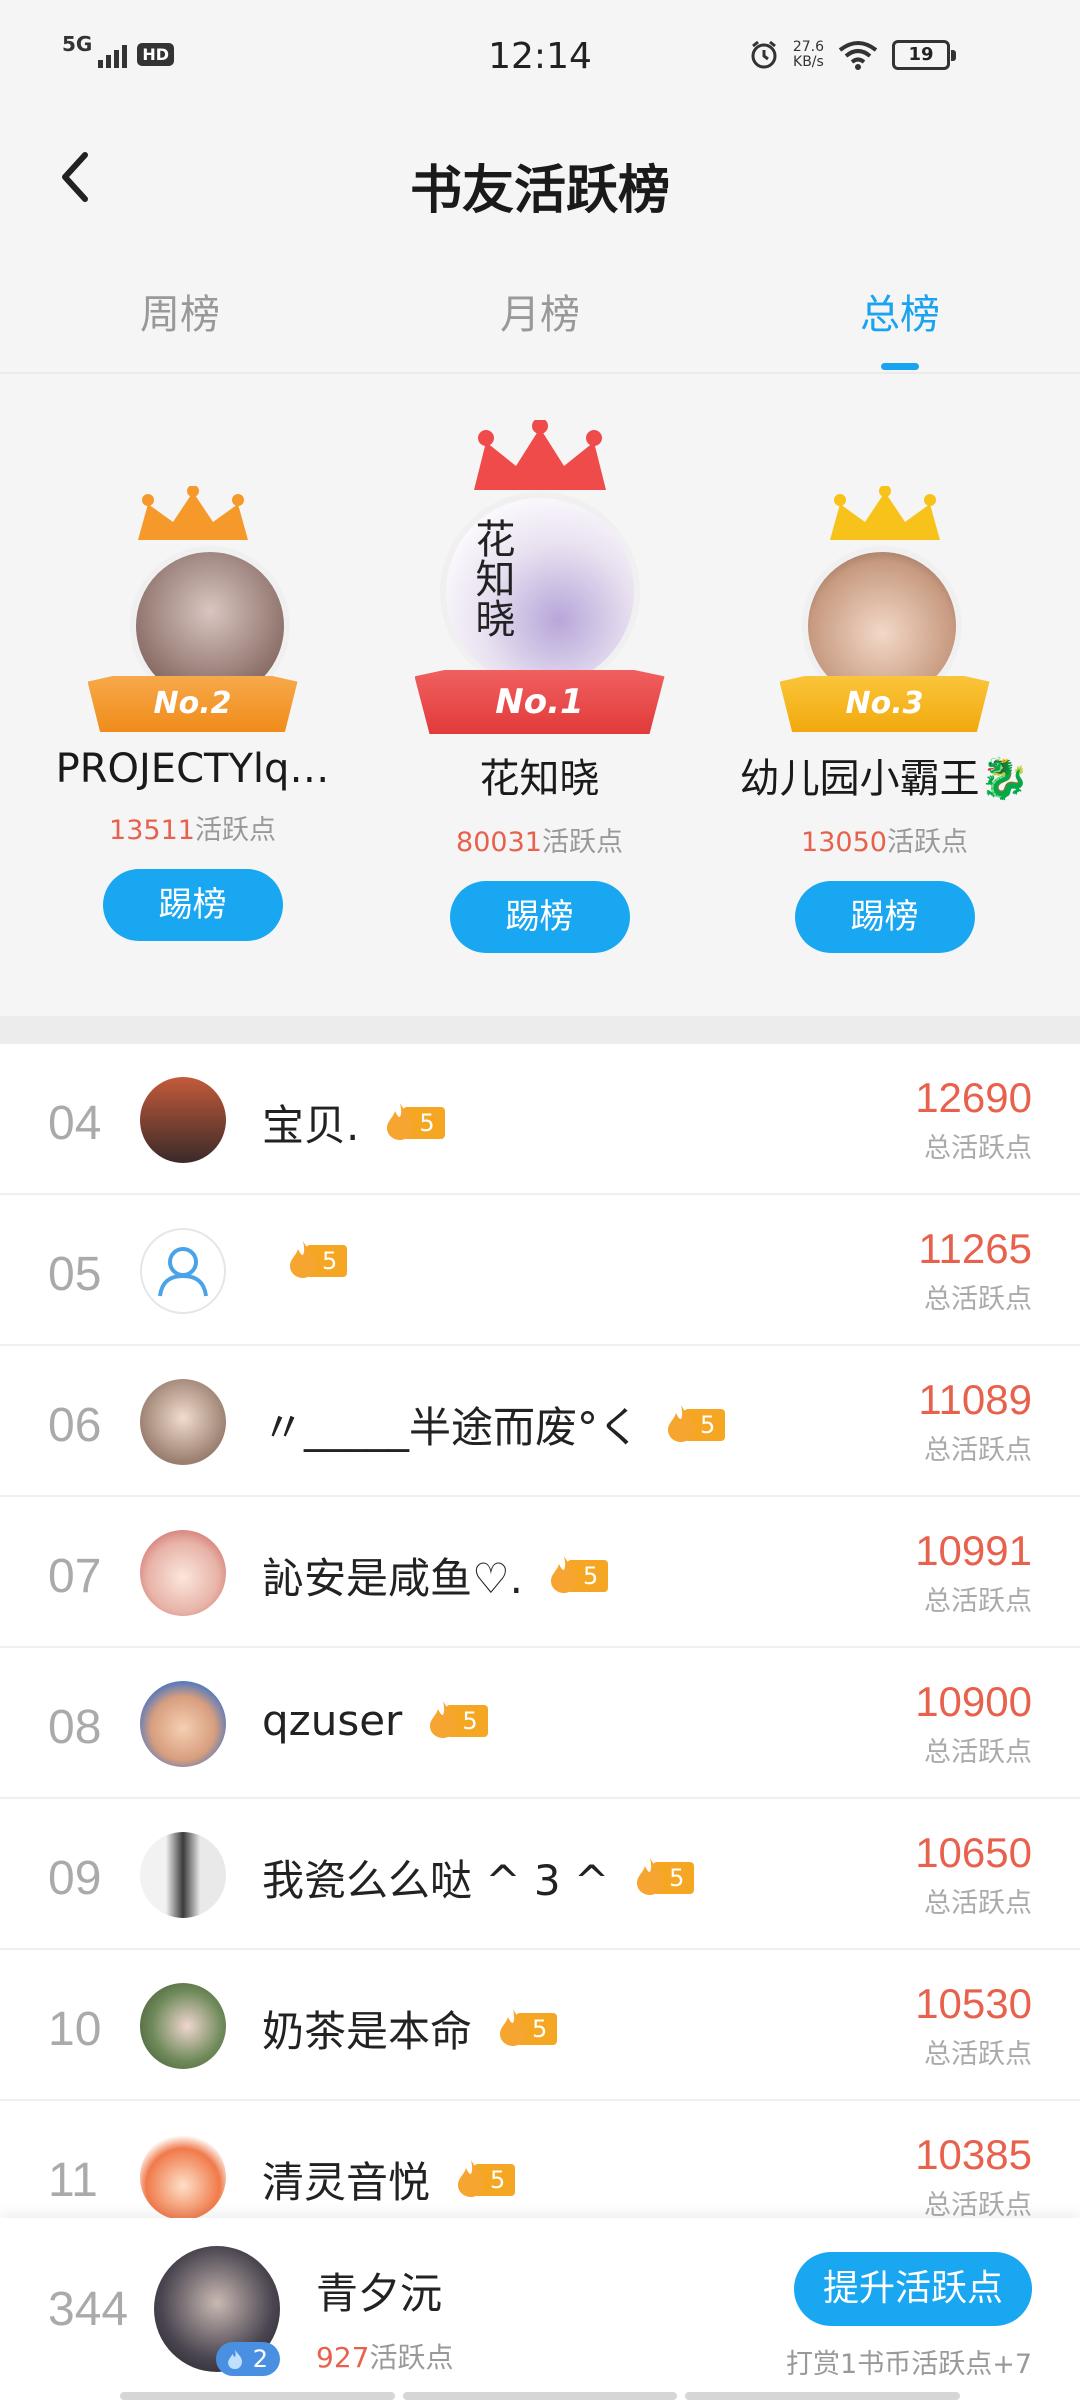 Image resolution: width=1080 pixels, height=2400 pixels. Describe the element at coordinates (75, 1878) in the screenshot. I see `rank-number: 09` at that location.